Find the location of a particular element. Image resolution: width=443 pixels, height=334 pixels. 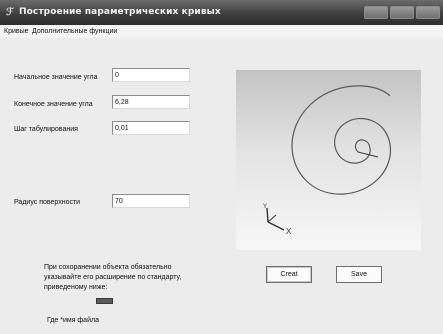

radius-input is located at coordinates (151, 201).